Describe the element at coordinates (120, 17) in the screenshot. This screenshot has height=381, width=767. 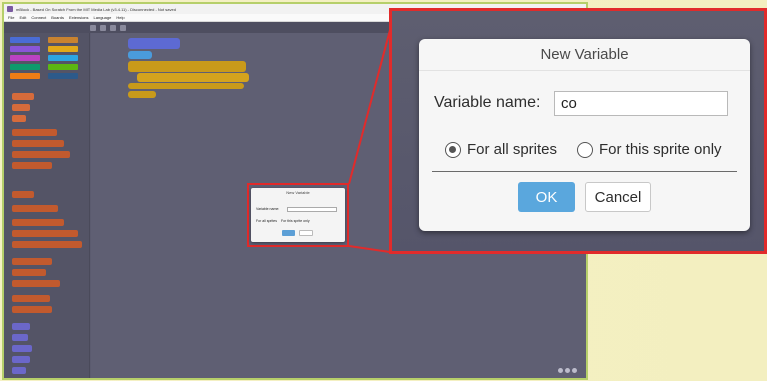
I see `menu-help: Help` at that location.